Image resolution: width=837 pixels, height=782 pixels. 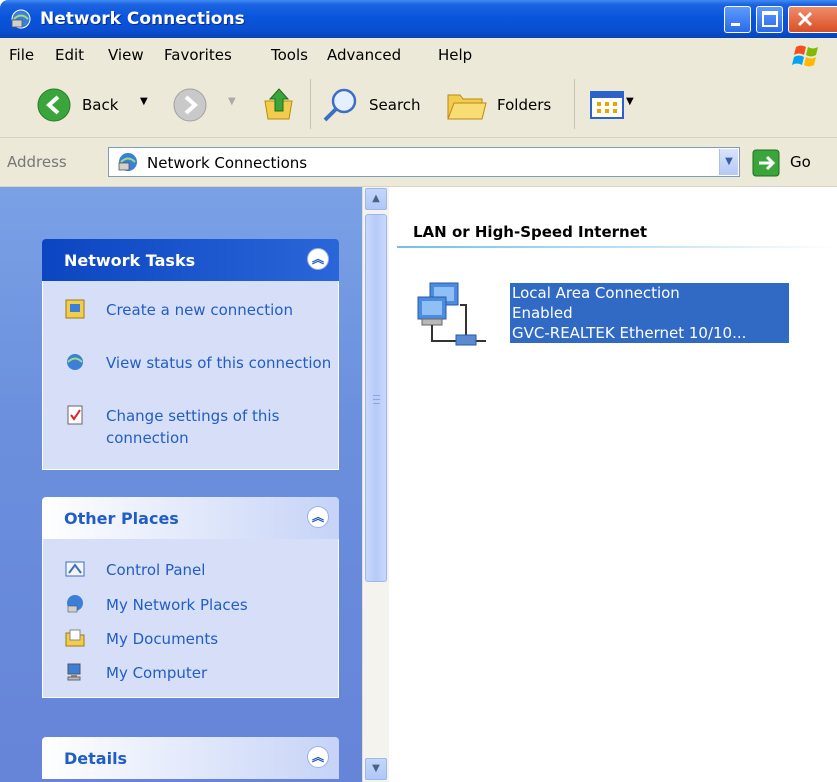 I want to click on menu-help: Help, so click(x=455, y=55).